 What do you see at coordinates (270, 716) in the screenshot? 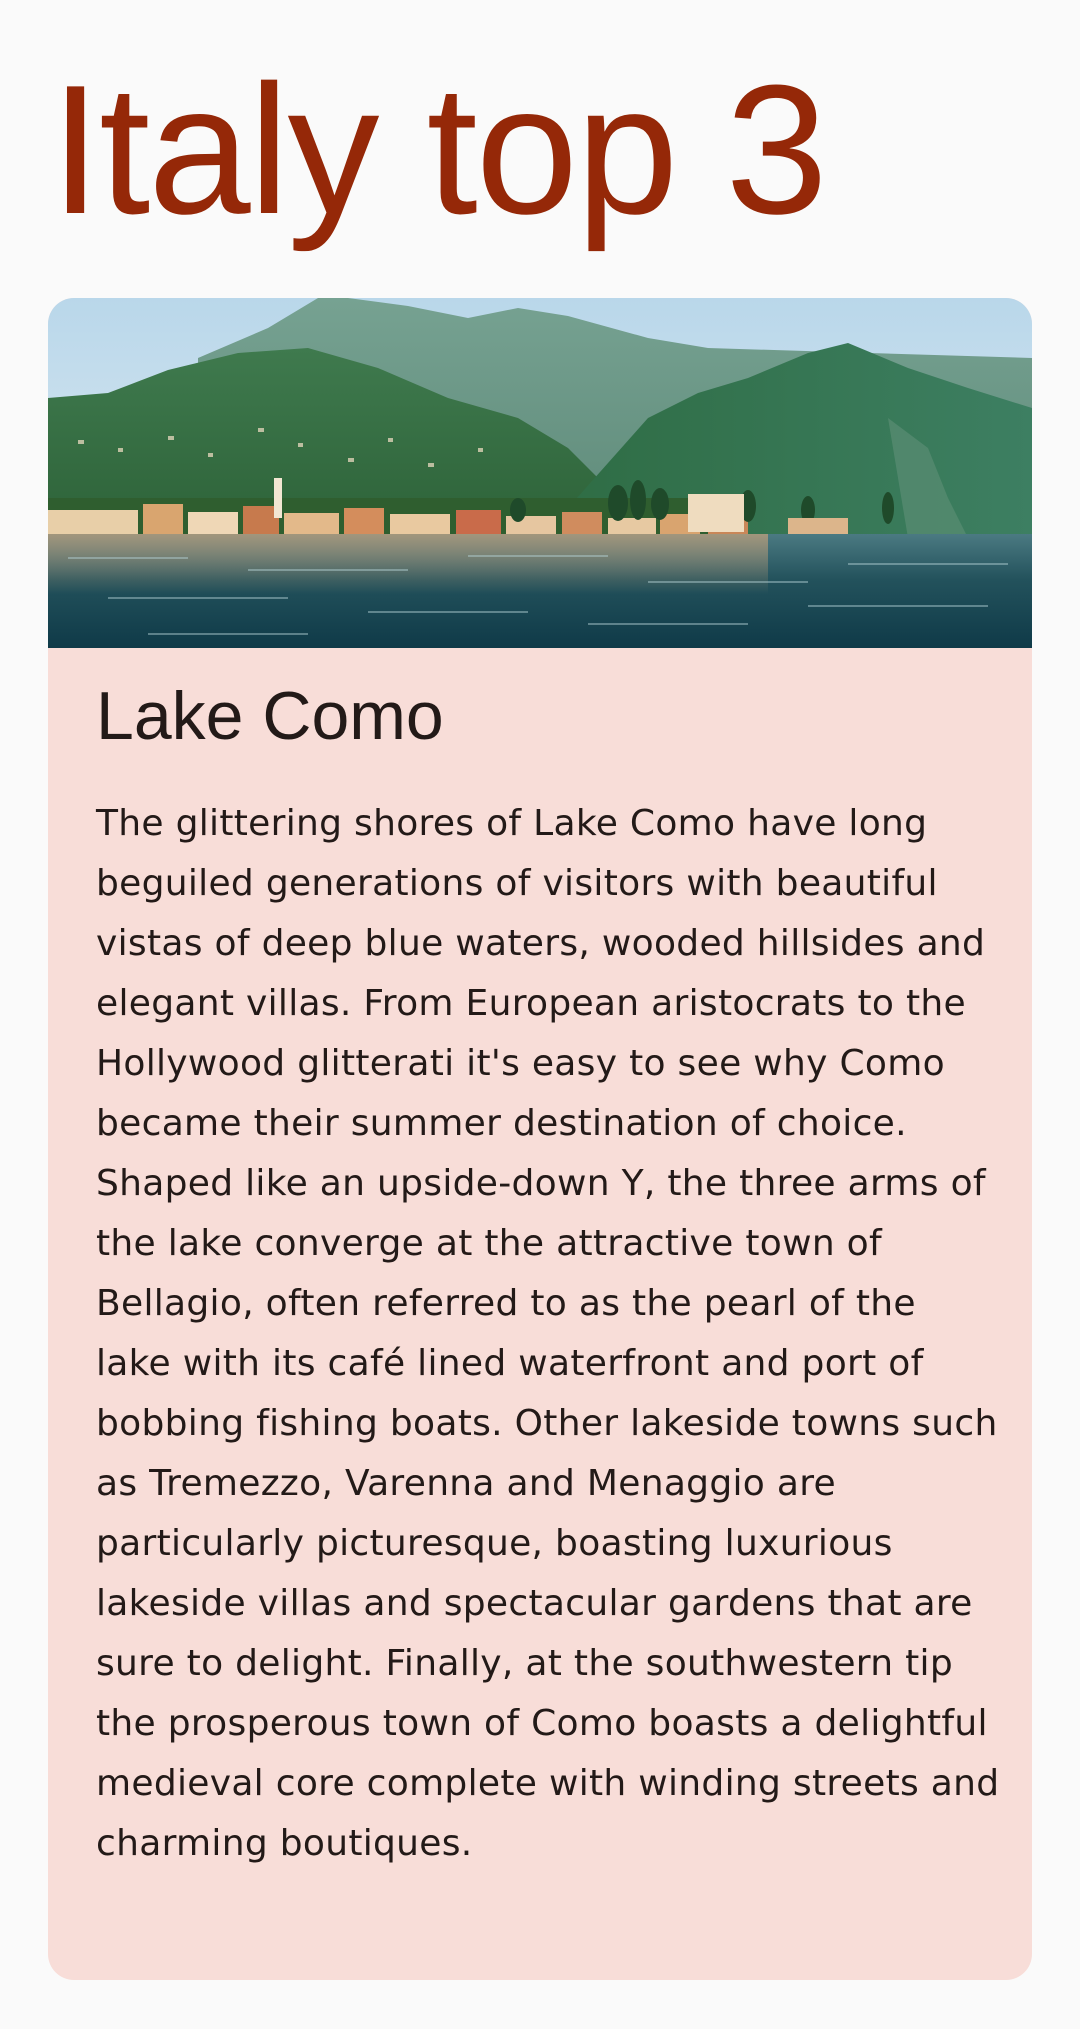
I see `card-title: Lake Como` at bounding box center [270, 716].